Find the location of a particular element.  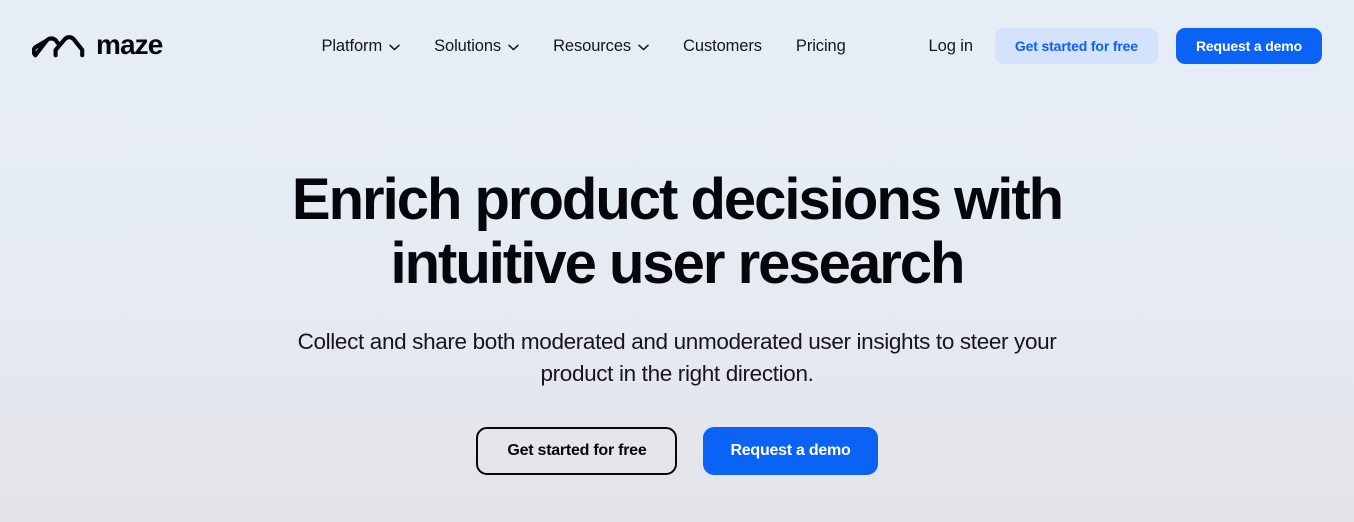

nav-item-label: Resources is located at coordinates (592, 45).